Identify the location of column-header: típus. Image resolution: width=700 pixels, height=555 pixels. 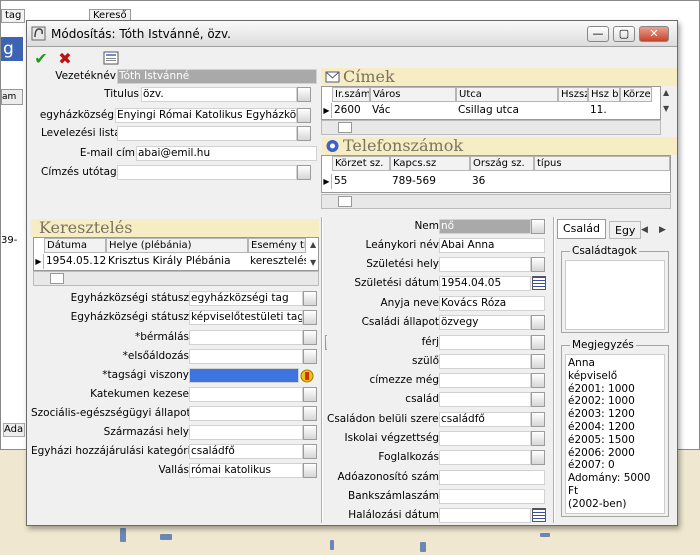
(602, 163).